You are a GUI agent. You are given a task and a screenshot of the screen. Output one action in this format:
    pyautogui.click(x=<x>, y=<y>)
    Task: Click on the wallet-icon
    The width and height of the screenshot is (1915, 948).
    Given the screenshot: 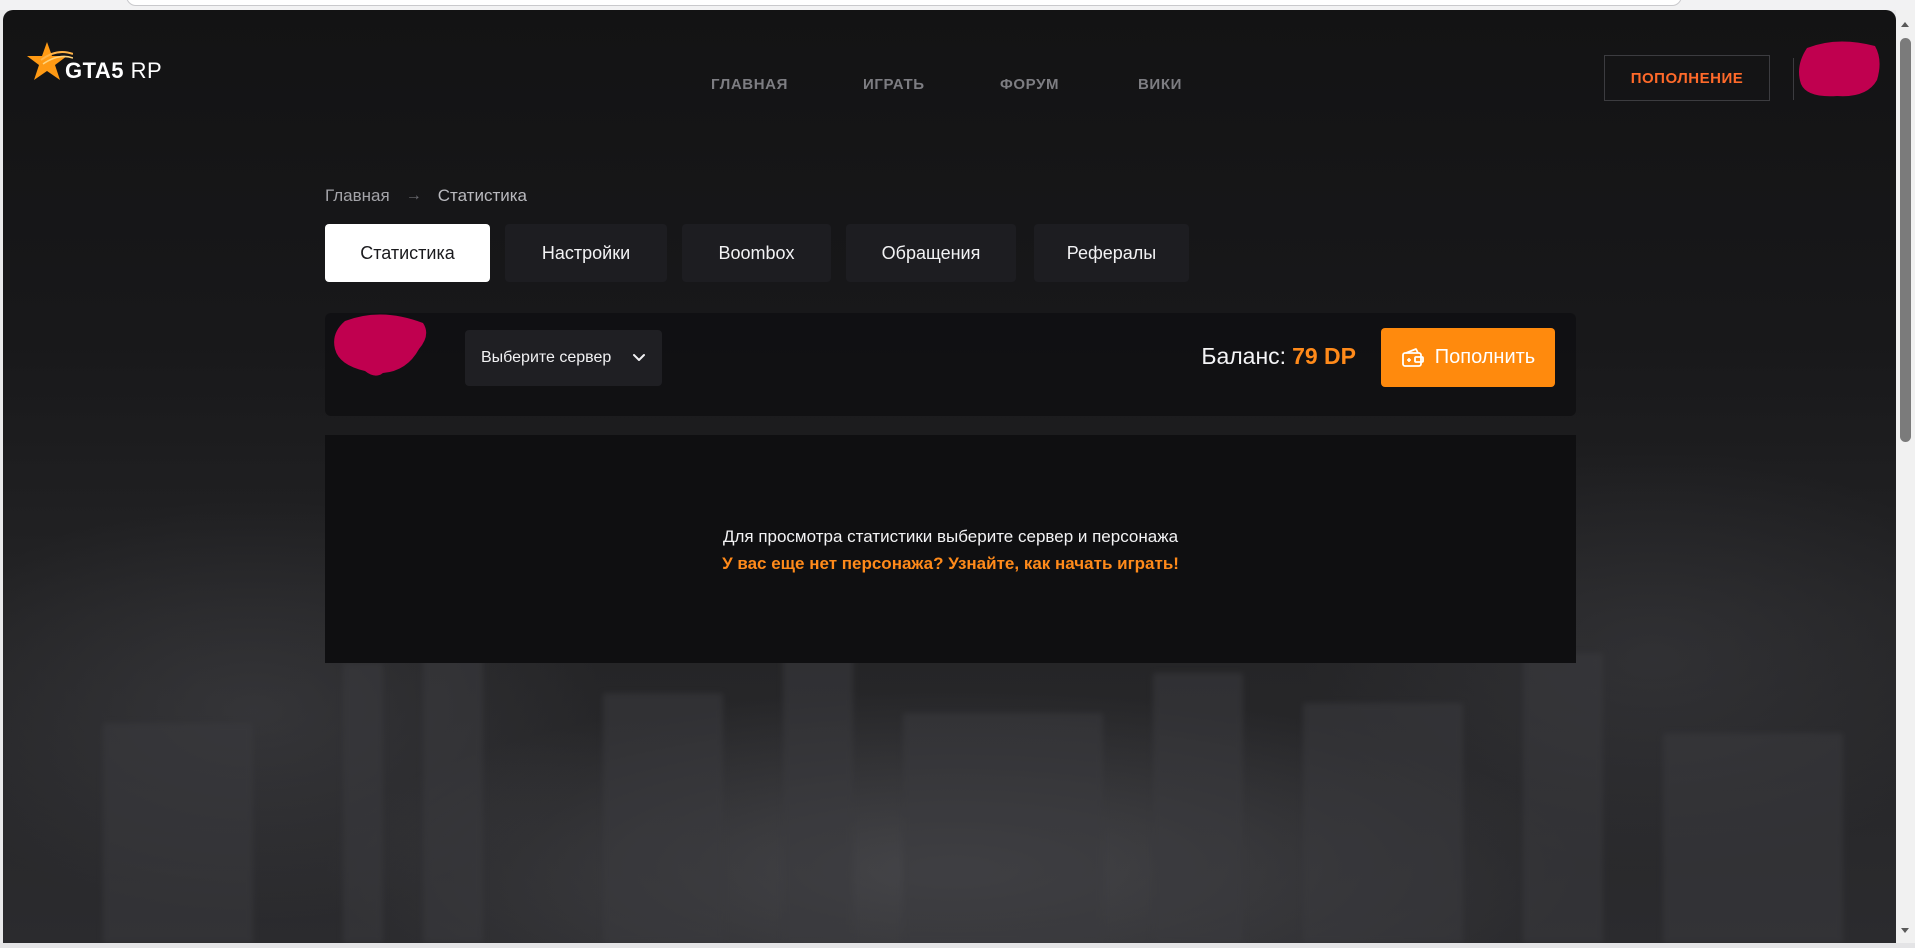 What is the action you would take?
    pyautogui.click(x=1412, y=357)
    